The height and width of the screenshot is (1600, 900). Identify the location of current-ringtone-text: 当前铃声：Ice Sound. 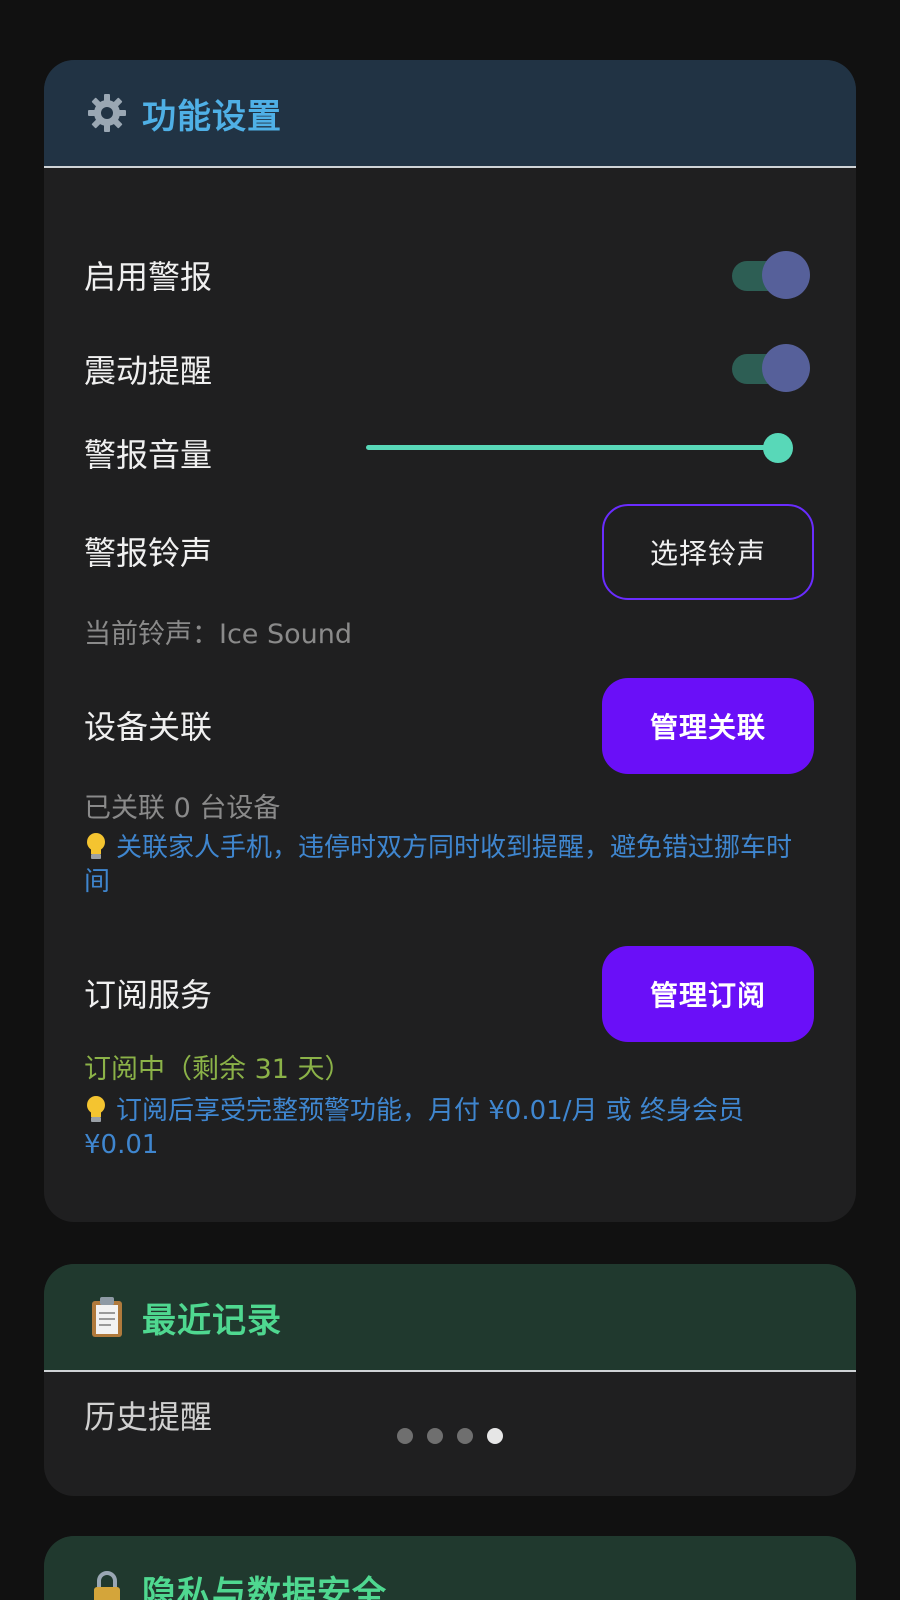
(218, 634).